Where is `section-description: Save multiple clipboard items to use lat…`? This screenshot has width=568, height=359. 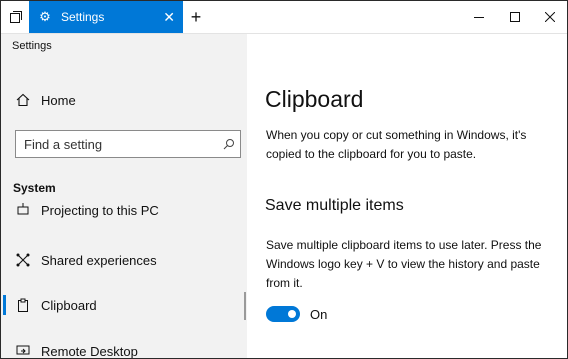 section-description: Save multiple clipboard items to use lat… is located at coordinates (404, 264).